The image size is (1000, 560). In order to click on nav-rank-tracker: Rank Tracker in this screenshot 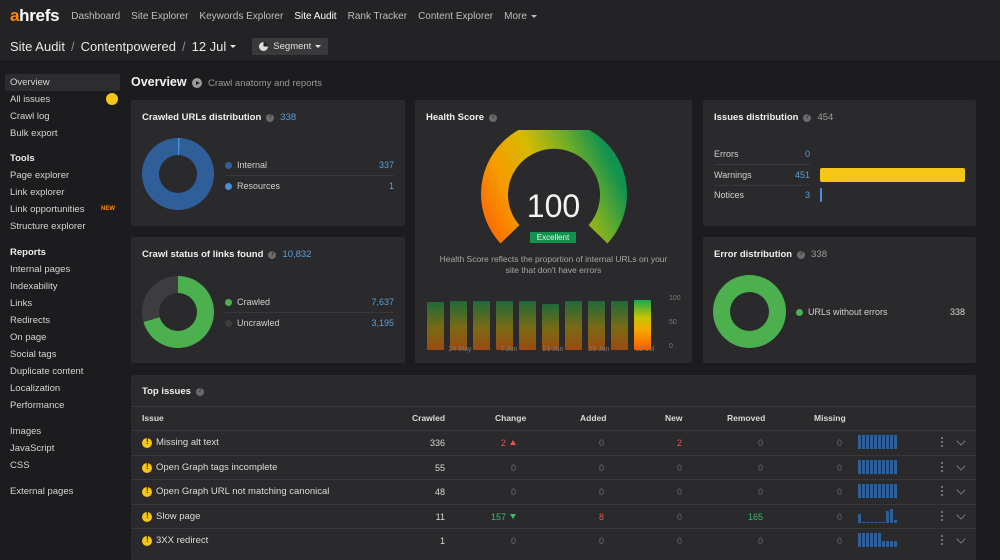, I will do `click(377, 16)`.